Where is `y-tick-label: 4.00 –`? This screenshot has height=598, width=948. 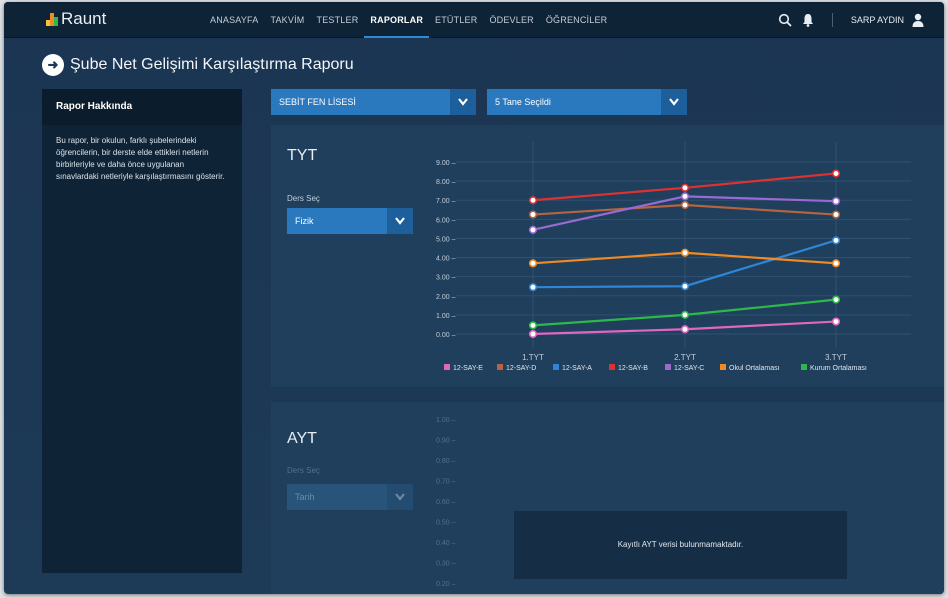
y-tick-label: 4.00 – is located at coordinates (446, 259).